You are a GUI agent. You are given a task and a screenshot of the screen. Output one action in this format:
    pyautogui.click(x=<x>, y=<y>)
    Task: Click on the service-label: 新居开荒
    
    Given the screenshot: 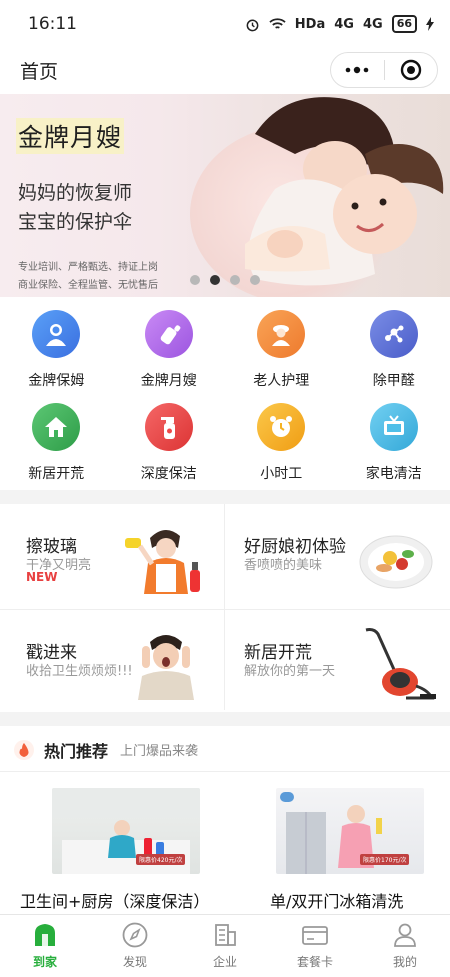 What is the action you would take?
    pyautogui.click(x=56, y=474)
    